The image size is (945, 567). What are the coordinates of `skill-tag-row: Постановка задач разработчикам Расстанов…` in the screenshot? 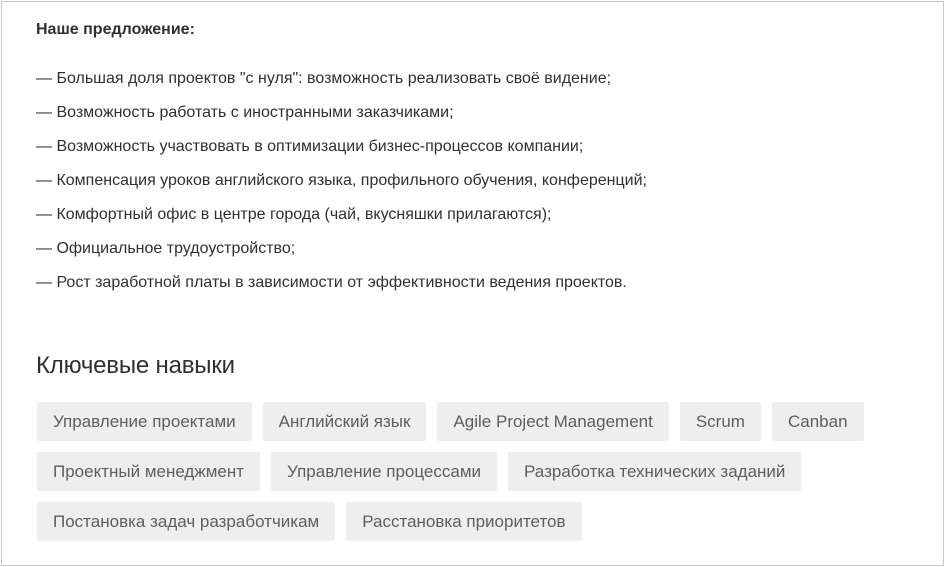 It's located at (477, 521).